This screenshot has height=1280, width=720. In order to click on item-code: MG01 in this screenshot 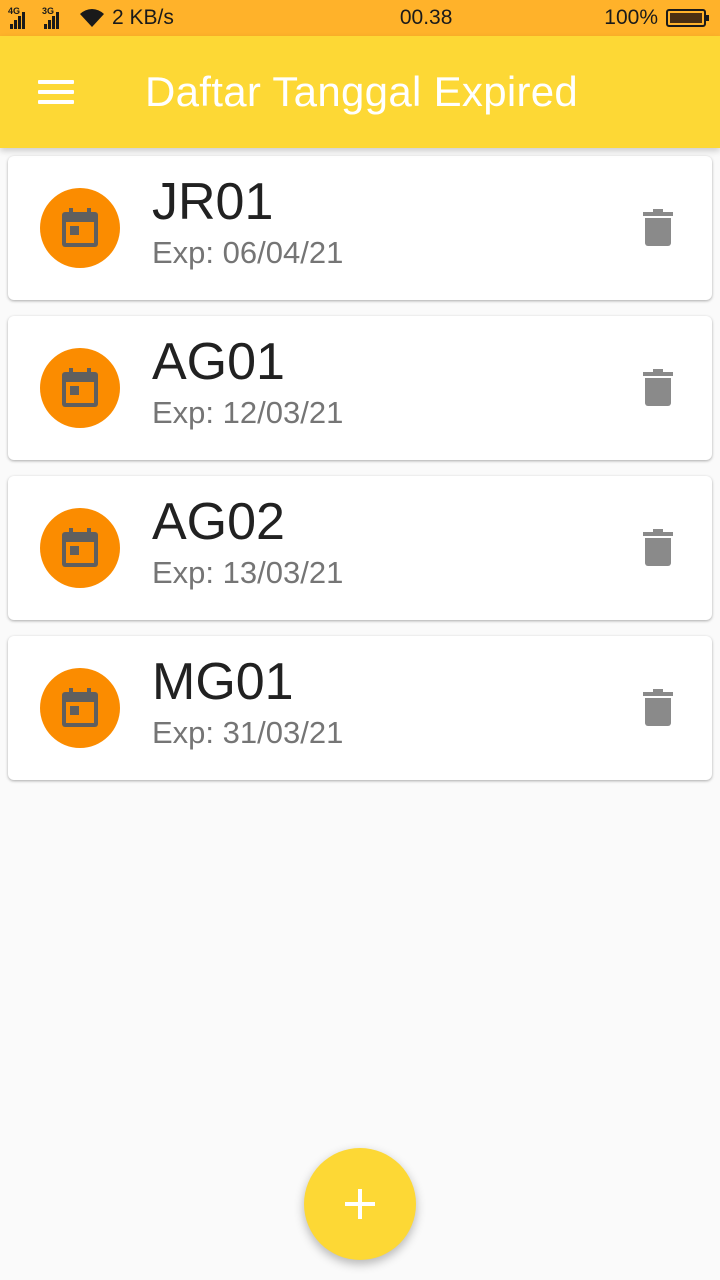, I will do `click(223, 682)`.